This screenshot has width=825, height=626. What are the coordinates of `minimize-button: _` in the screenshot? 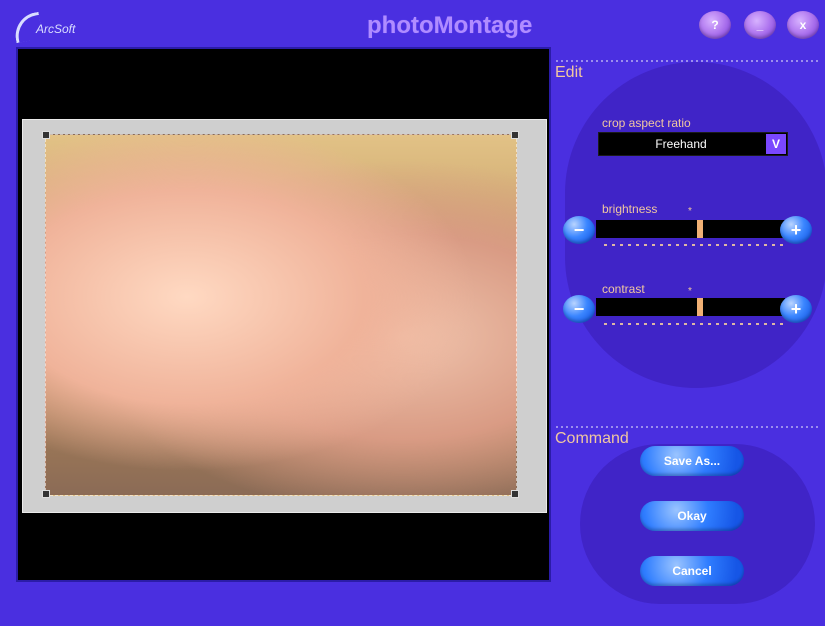 It's located at (760, 25).